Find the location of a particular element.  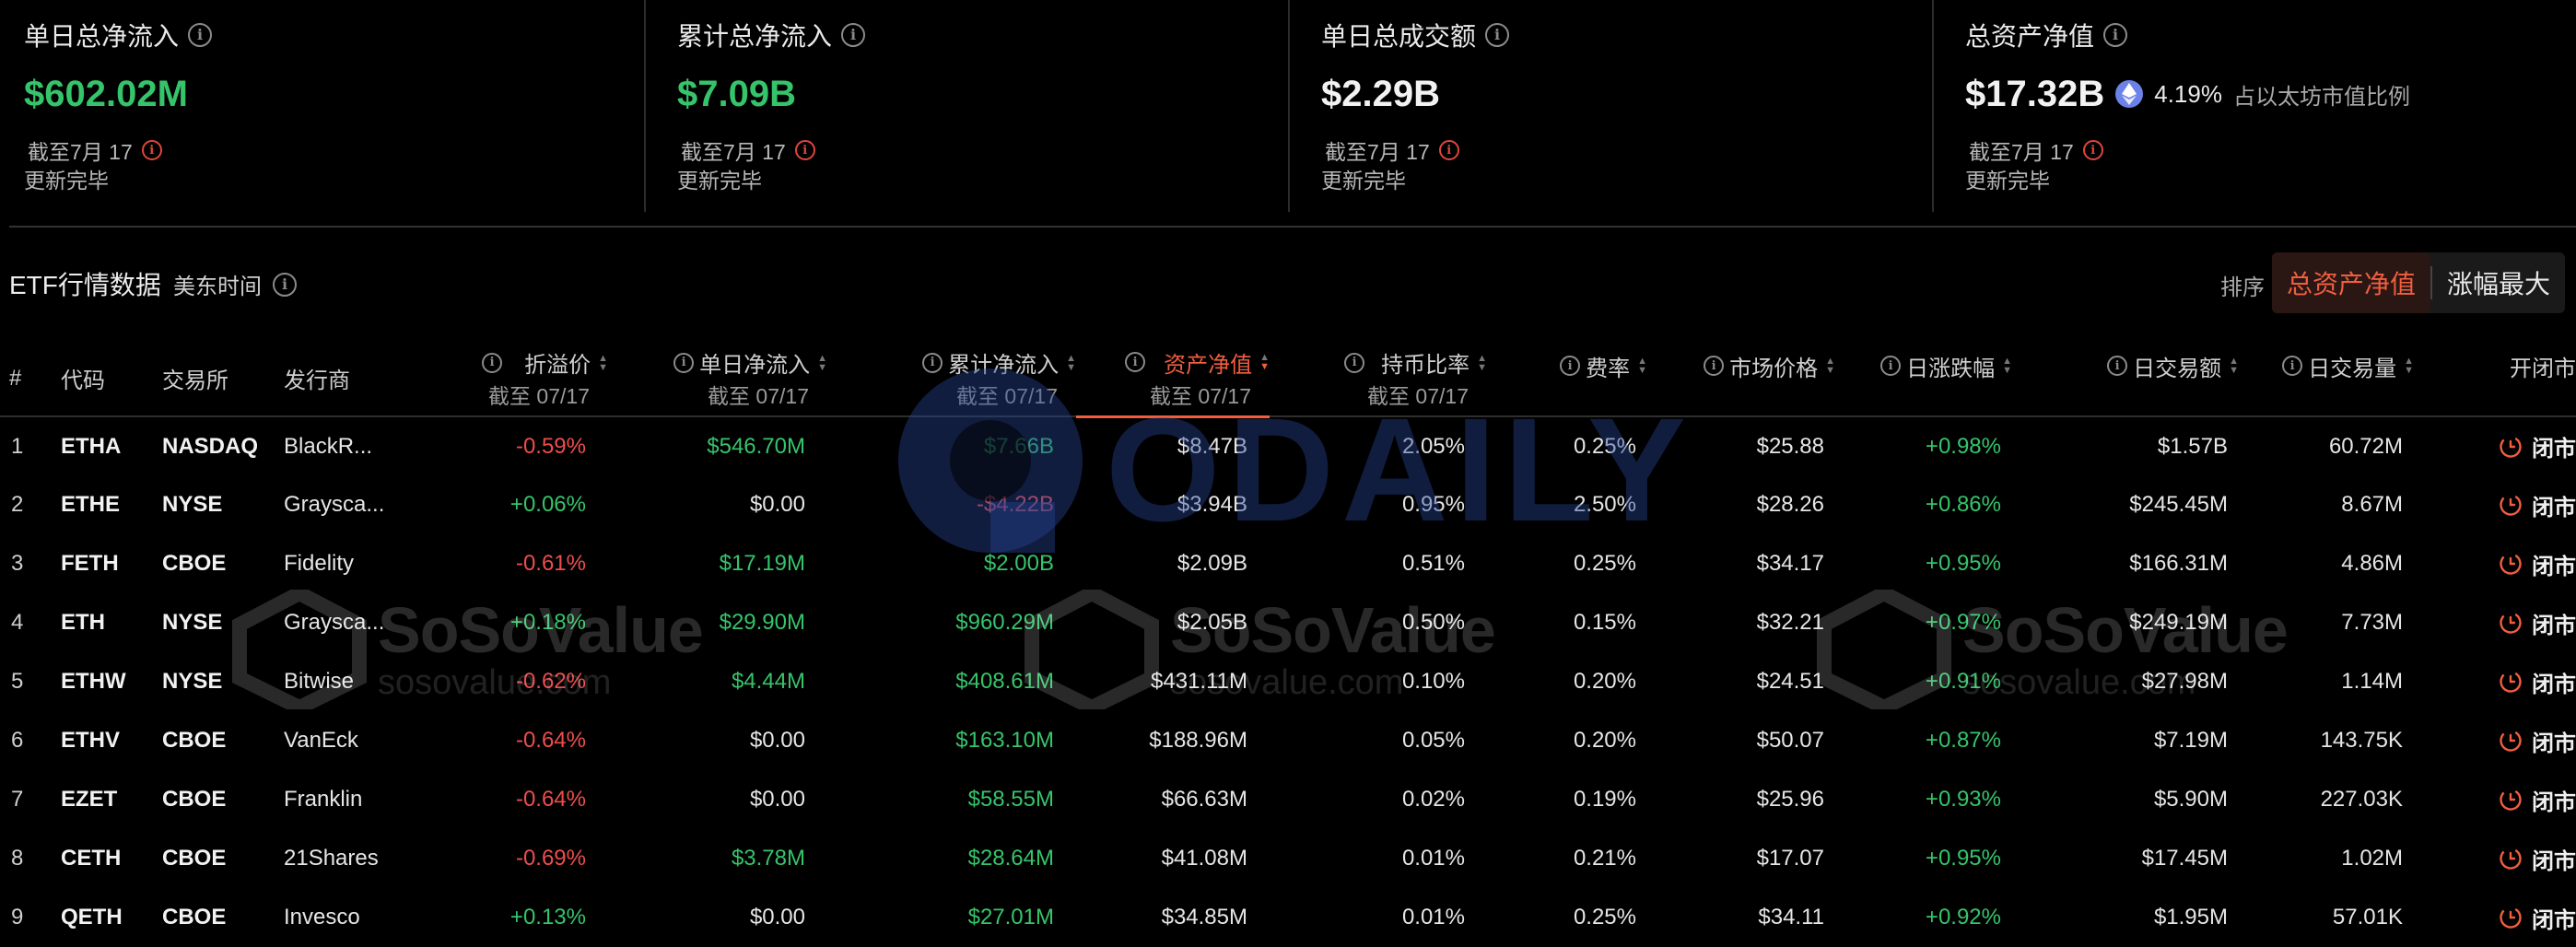

row-issuer: Fidelity is located at coordinates (319, 563).